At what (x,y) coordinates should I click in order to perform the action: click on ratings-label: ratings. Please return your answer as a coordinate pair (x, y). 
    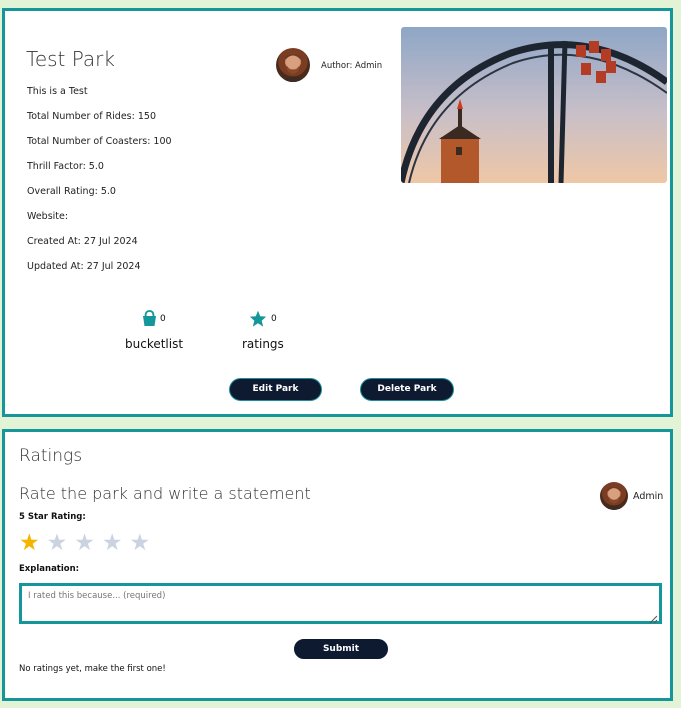
    Looking at the image, I should click on (263, 344).